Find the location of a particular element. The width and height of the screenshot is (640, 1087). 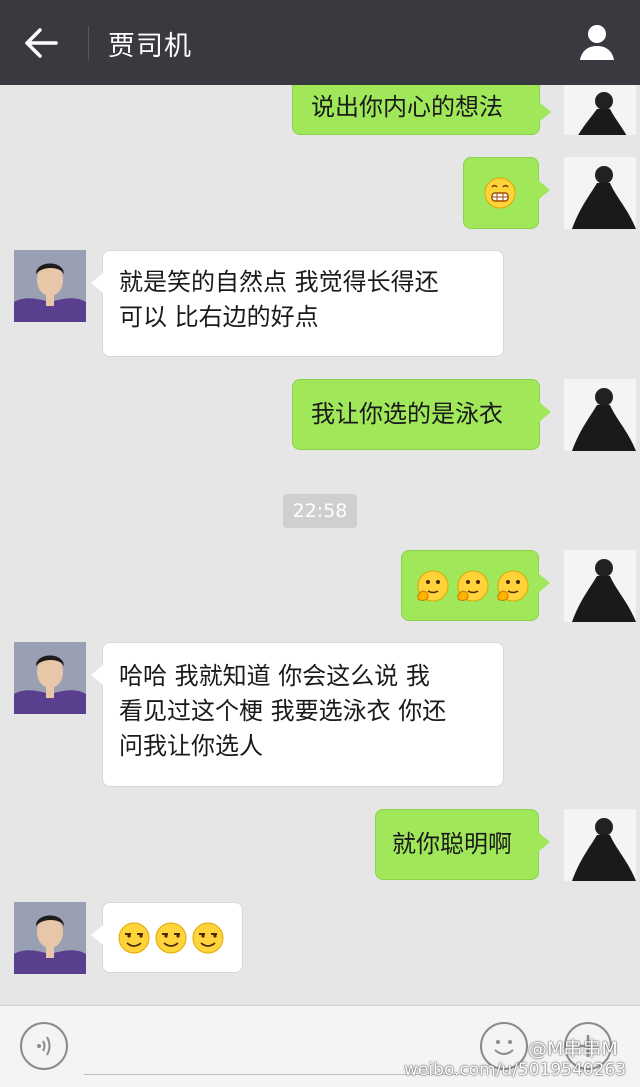

watermark-url: weibo.com/u/5019540263 is located at coordinates (515, 1070).